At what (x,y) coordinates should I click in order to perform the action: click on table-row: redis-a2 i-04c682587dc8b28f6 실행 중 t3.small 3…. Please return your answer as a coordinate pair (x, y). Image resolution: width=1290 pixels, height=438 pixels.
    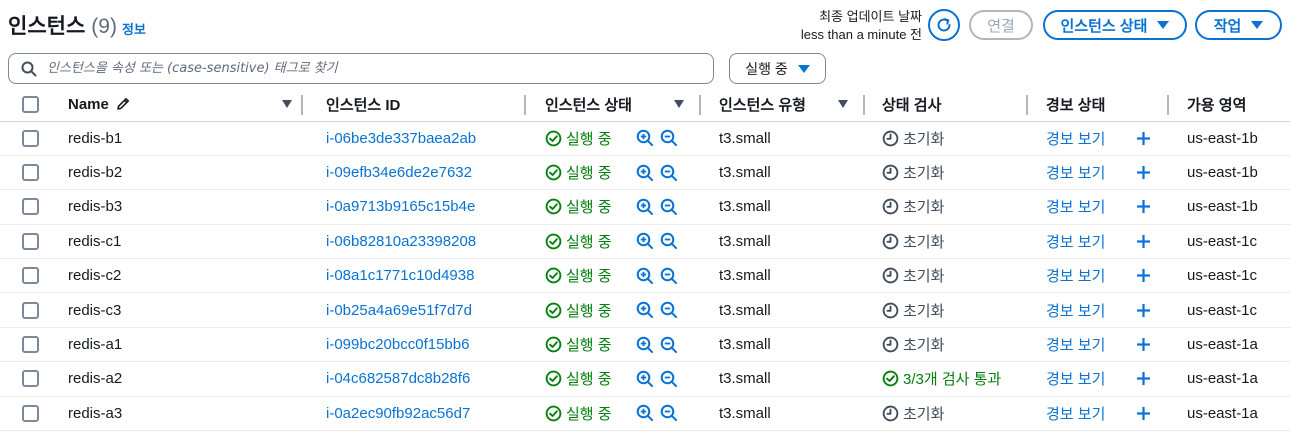
    Looking at the image, I should click on (645, 379).